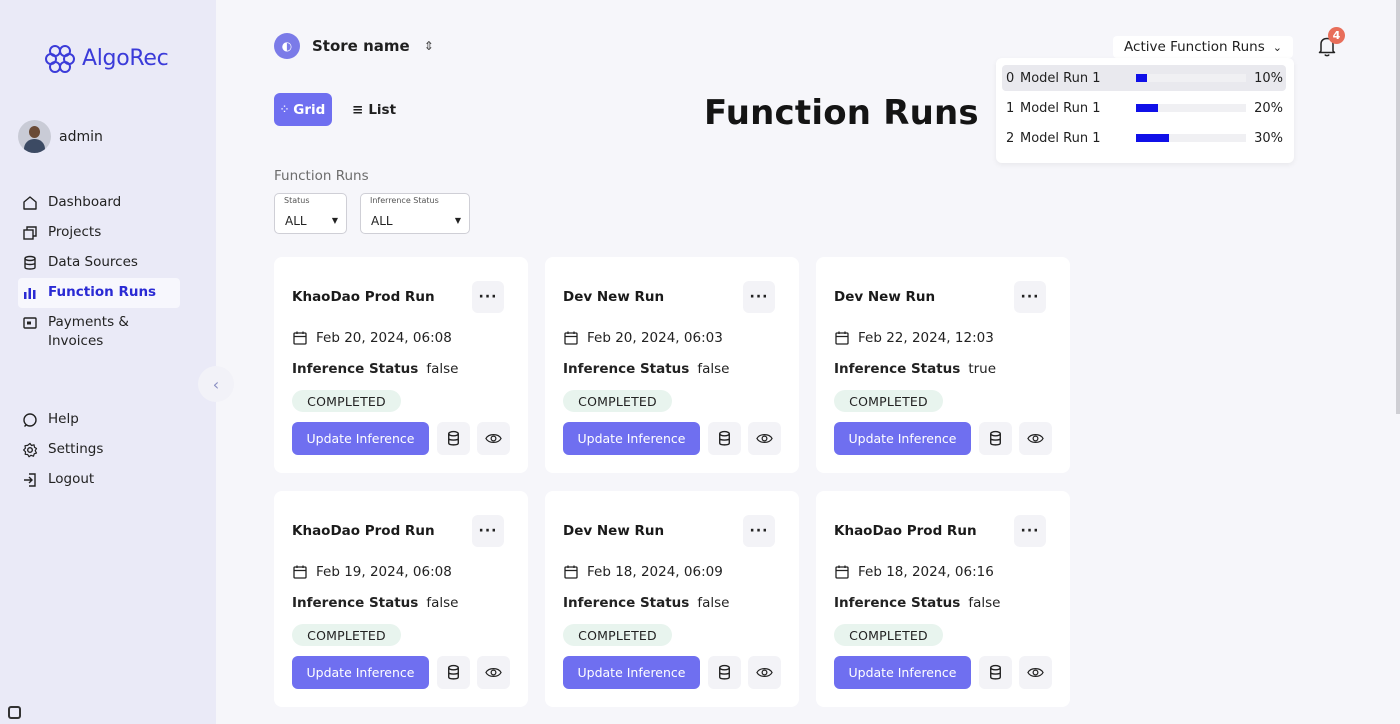 Image resolution: width=1400 pixels, height=724 pixels. What do you see at coordinates (1144, 138) in the screenshot?
I see `active-run-row: 2 Model Run 1 30%` at bounding box center [1144, 138].